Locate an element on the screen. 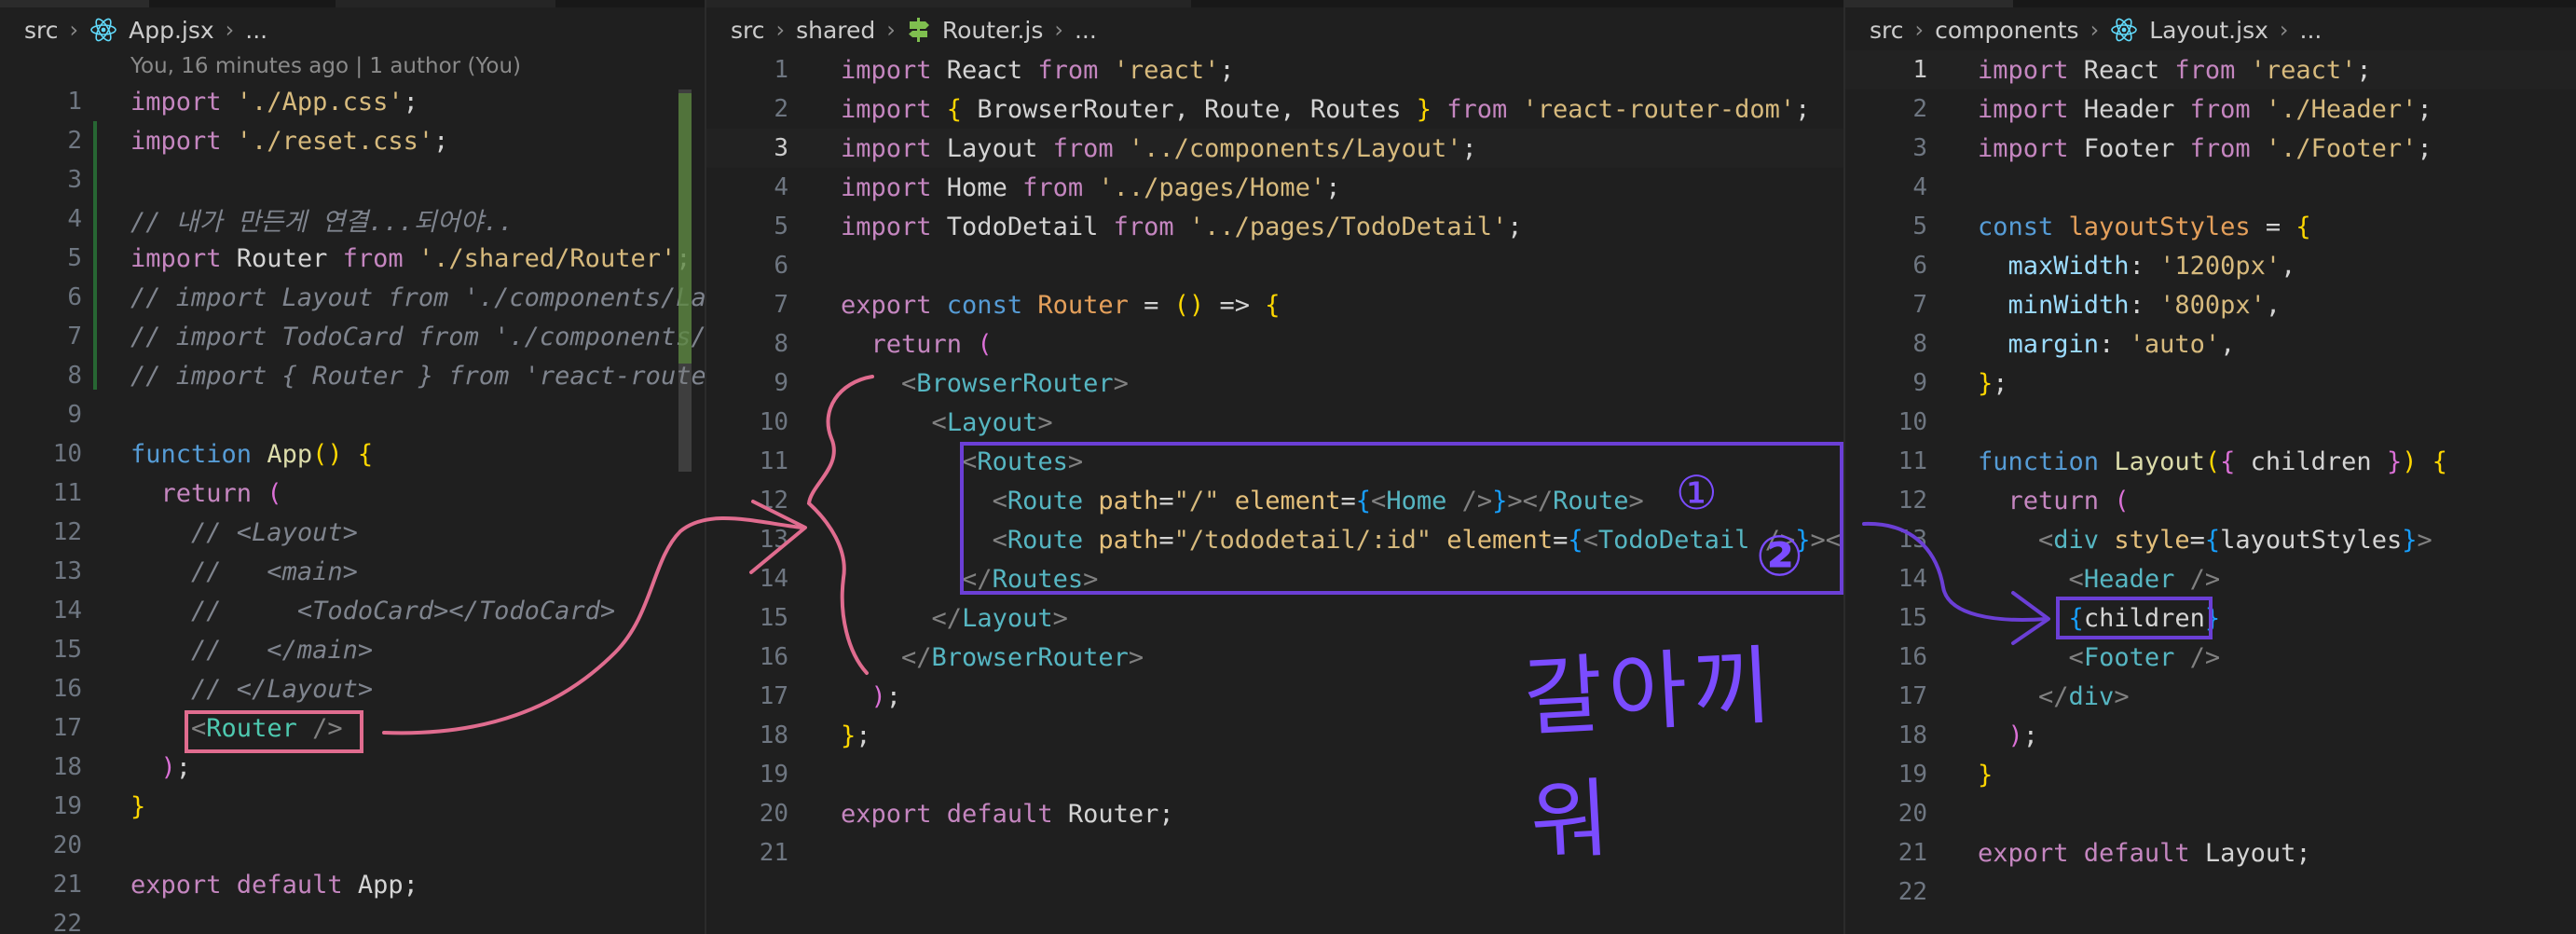 The height and width of the screenshot is (934, 2576). breadcrumb-file: Layout.jsx is located at coordinates (2208, 31).